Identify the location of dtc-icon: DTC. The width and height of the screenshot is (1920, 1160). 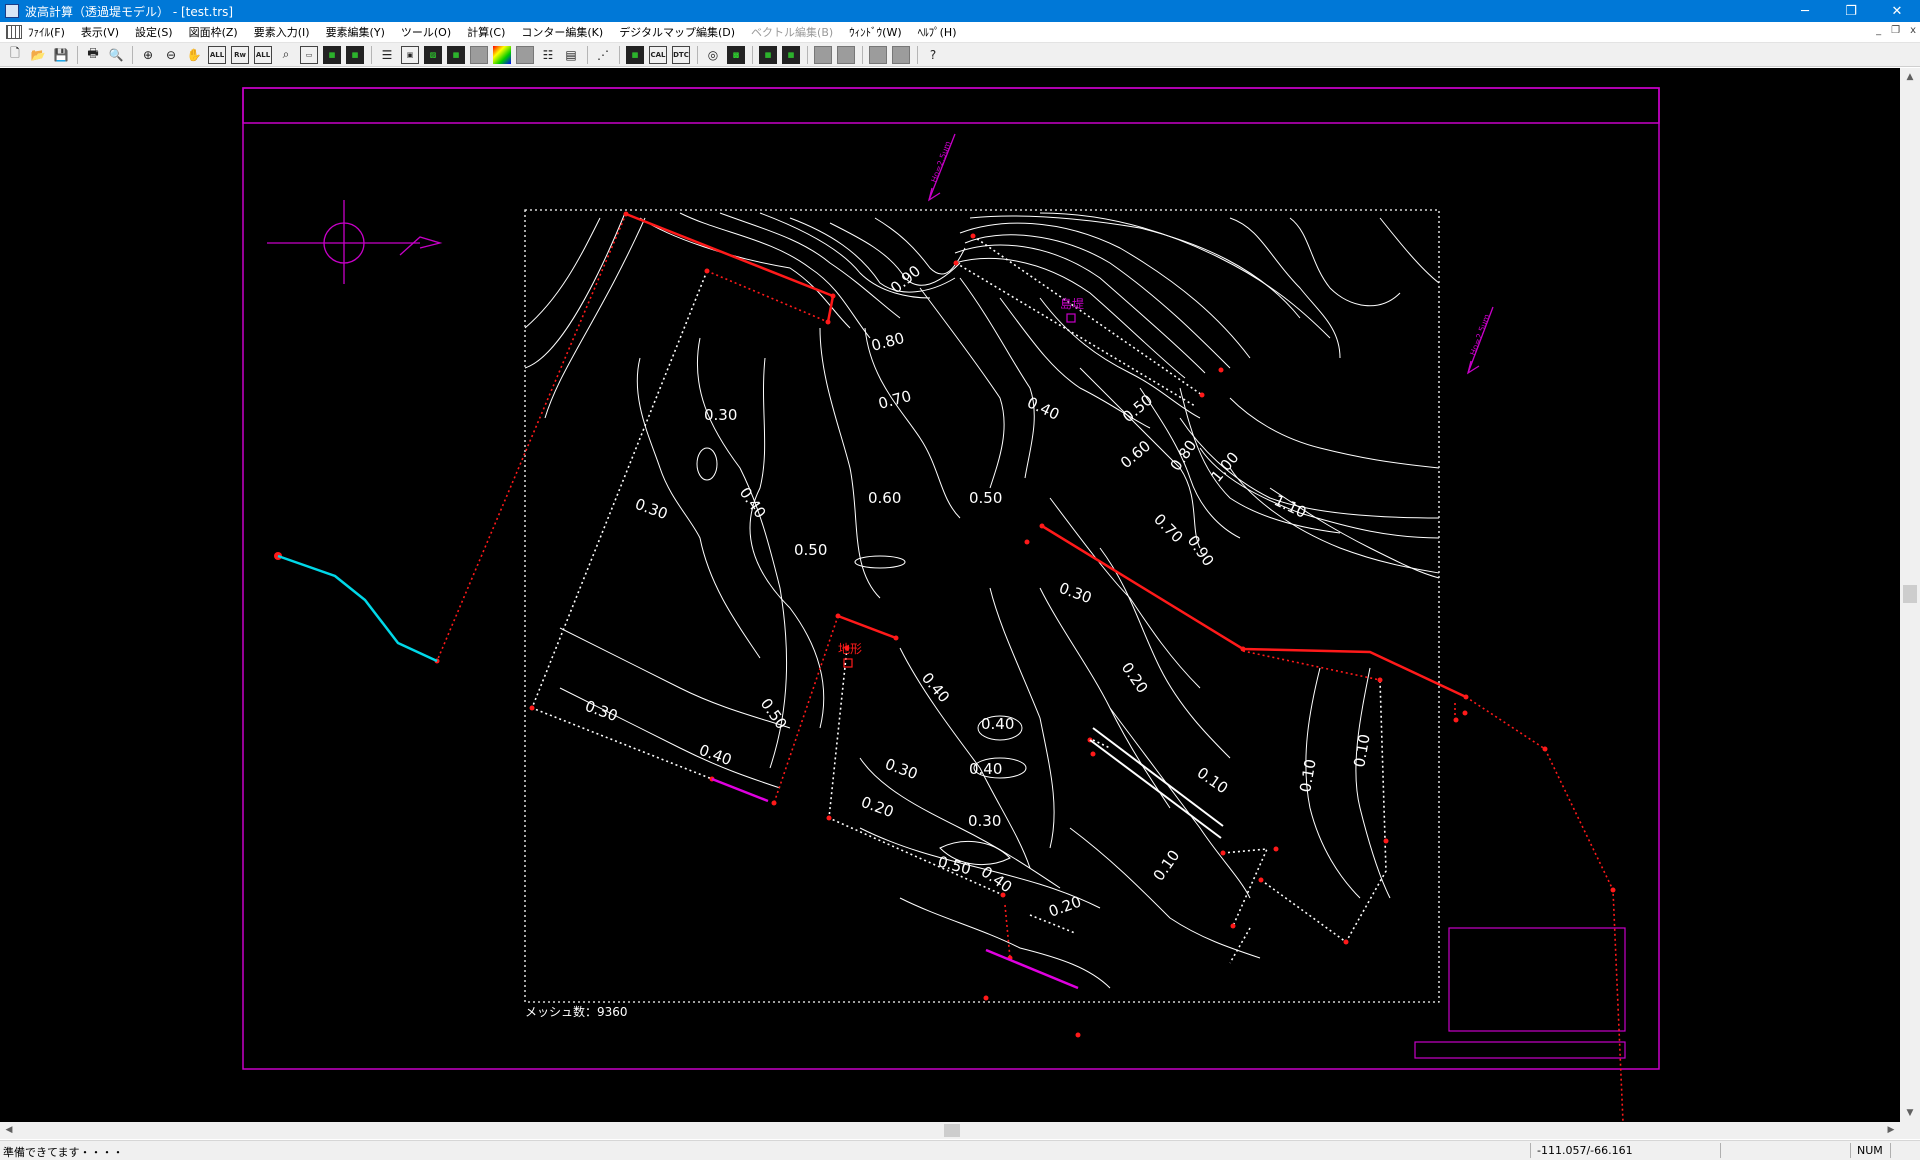
(681, 54).